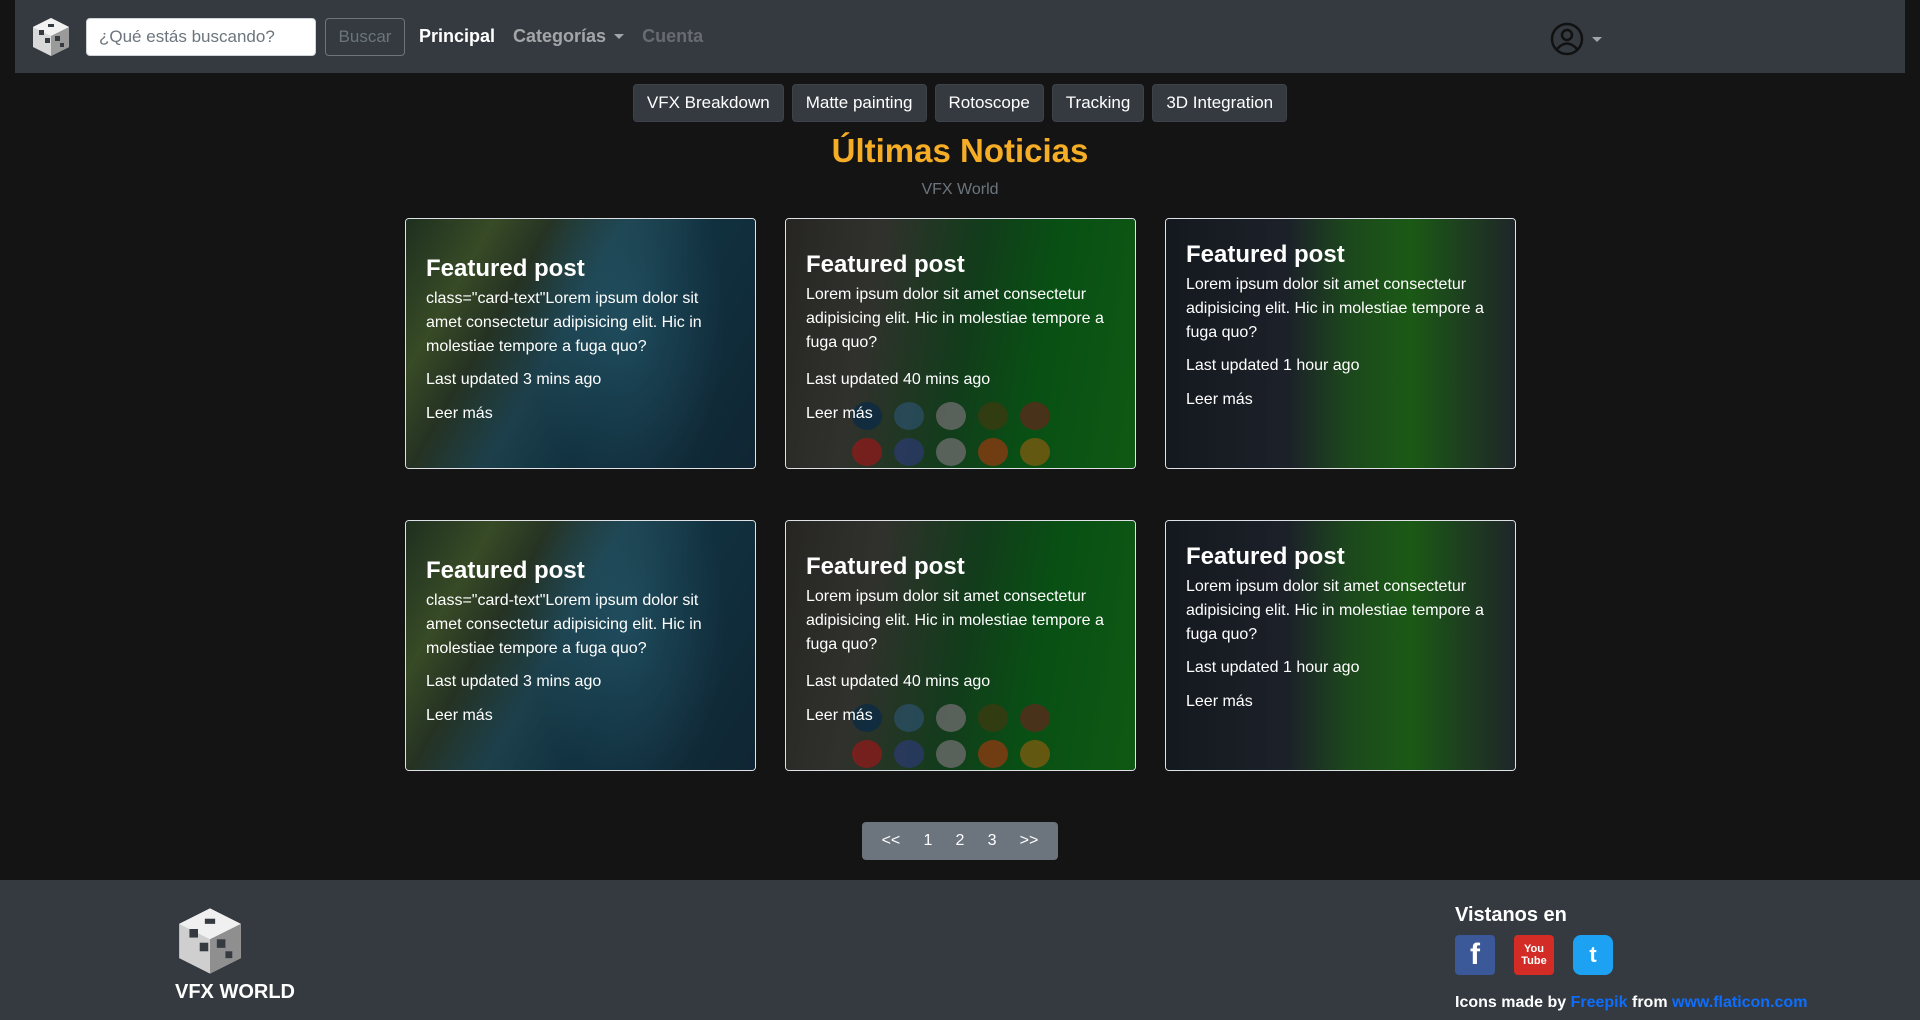 This screenshot has height=1020, width=1920. I want to click on twitter-icon: t, so click(1593, 955).